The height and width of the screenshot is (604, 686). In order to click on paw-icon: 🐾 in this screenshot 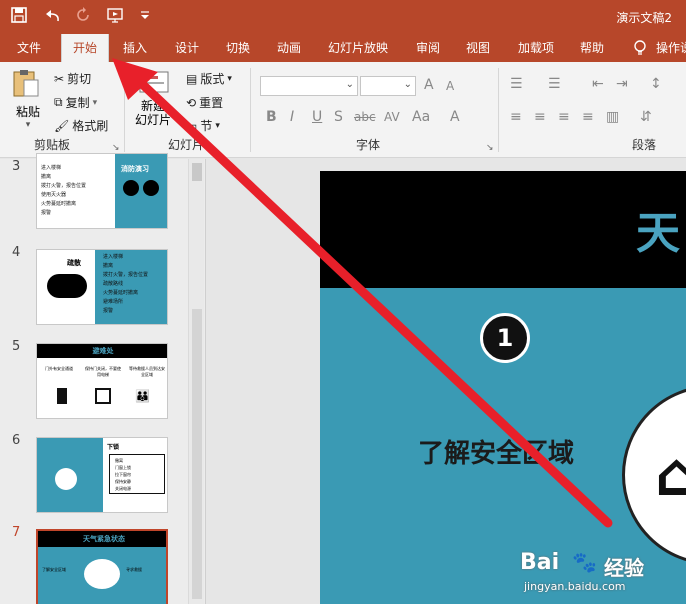, I will do `click(584, 562)`.